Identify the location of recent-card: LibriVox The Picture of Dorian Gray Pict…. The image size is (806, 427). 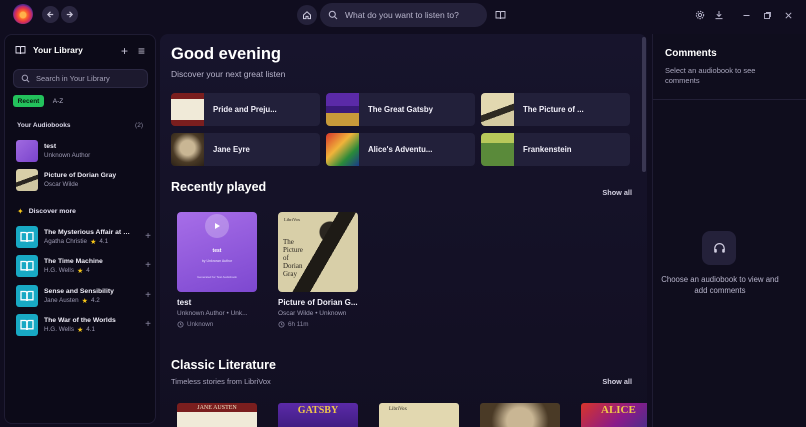
(318, 270).